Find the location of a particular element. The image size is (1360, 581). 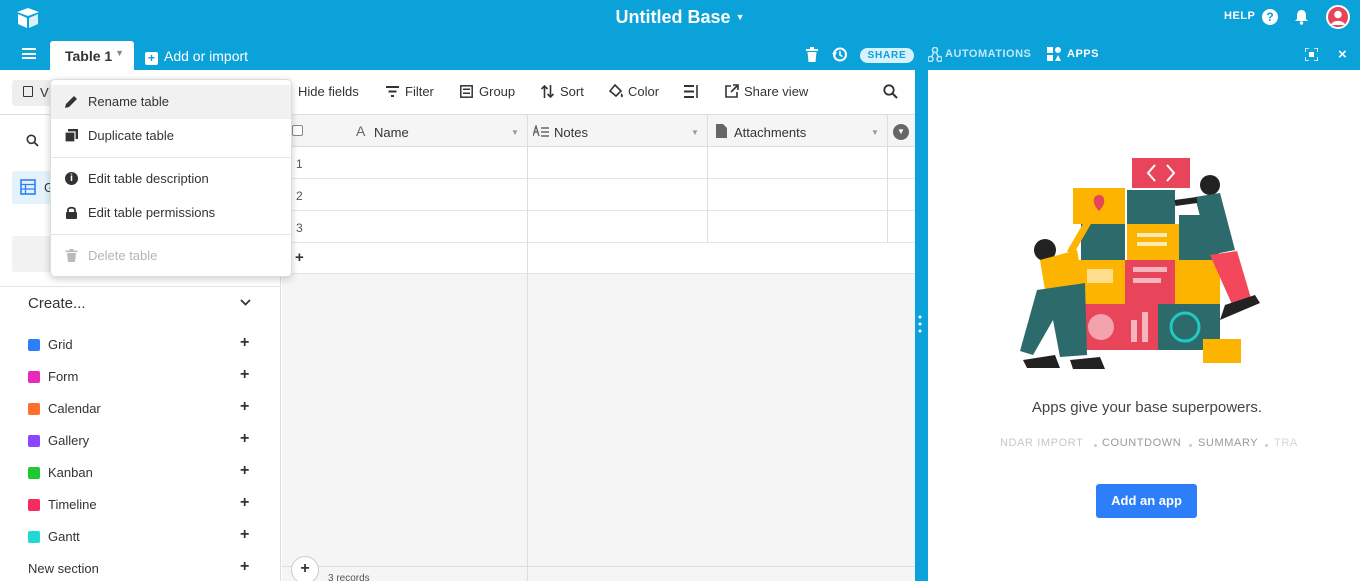

filter-button: Filter is located at coordinates (419, 91).